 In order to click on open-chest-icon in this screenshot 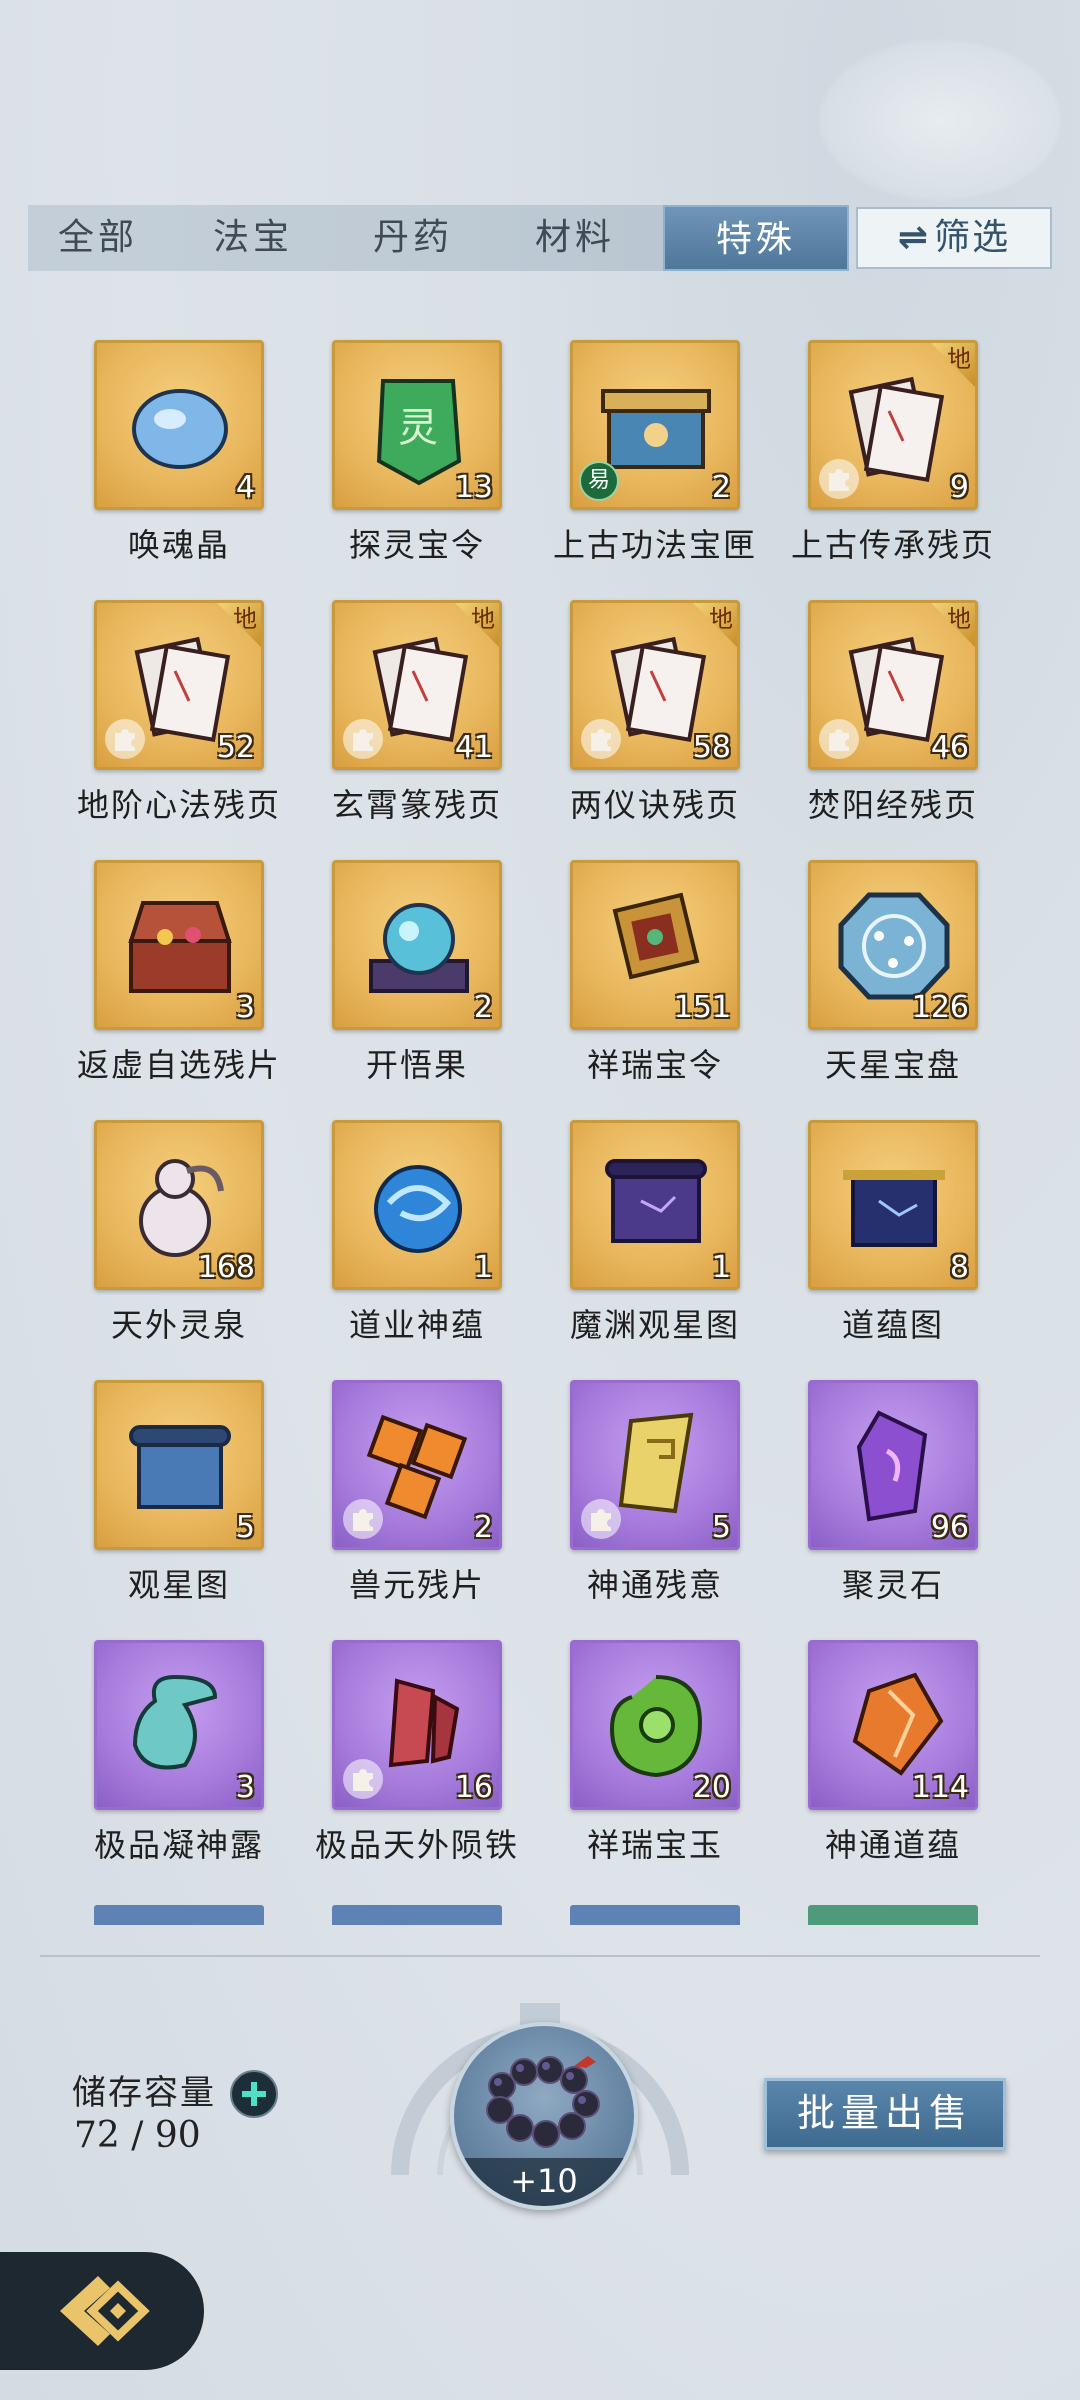, I will do `click(180, 947)`.